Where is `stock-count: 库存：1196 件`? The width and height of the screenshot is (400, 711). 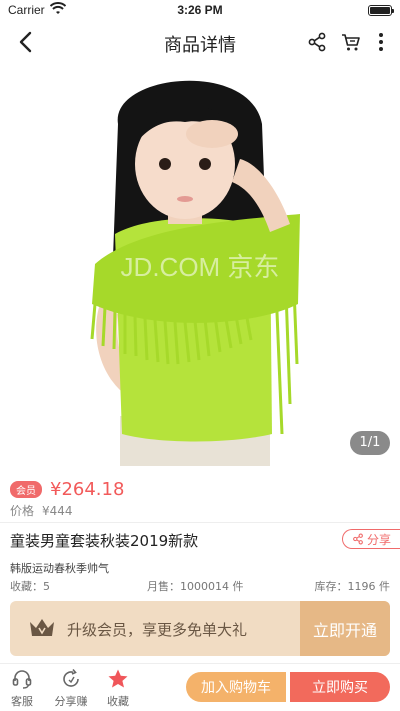 stock-count: 库存：1196 件 is located at coordinates (352, 586).